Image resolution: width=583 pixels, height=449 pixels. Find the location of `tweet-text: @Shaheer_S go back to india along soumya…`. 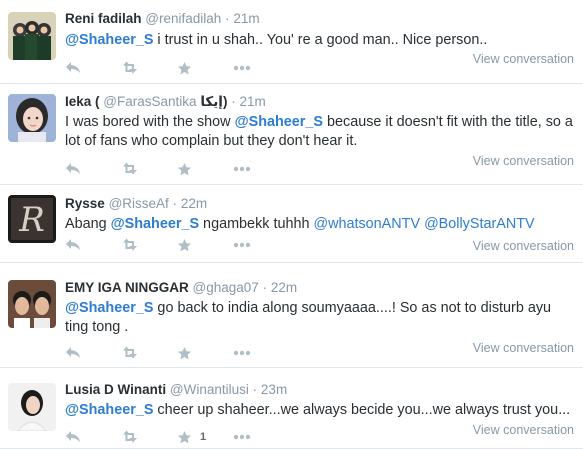

tweet-text: @Shaheer_S go back to india along soumya… is located at coordinates (320, 318).